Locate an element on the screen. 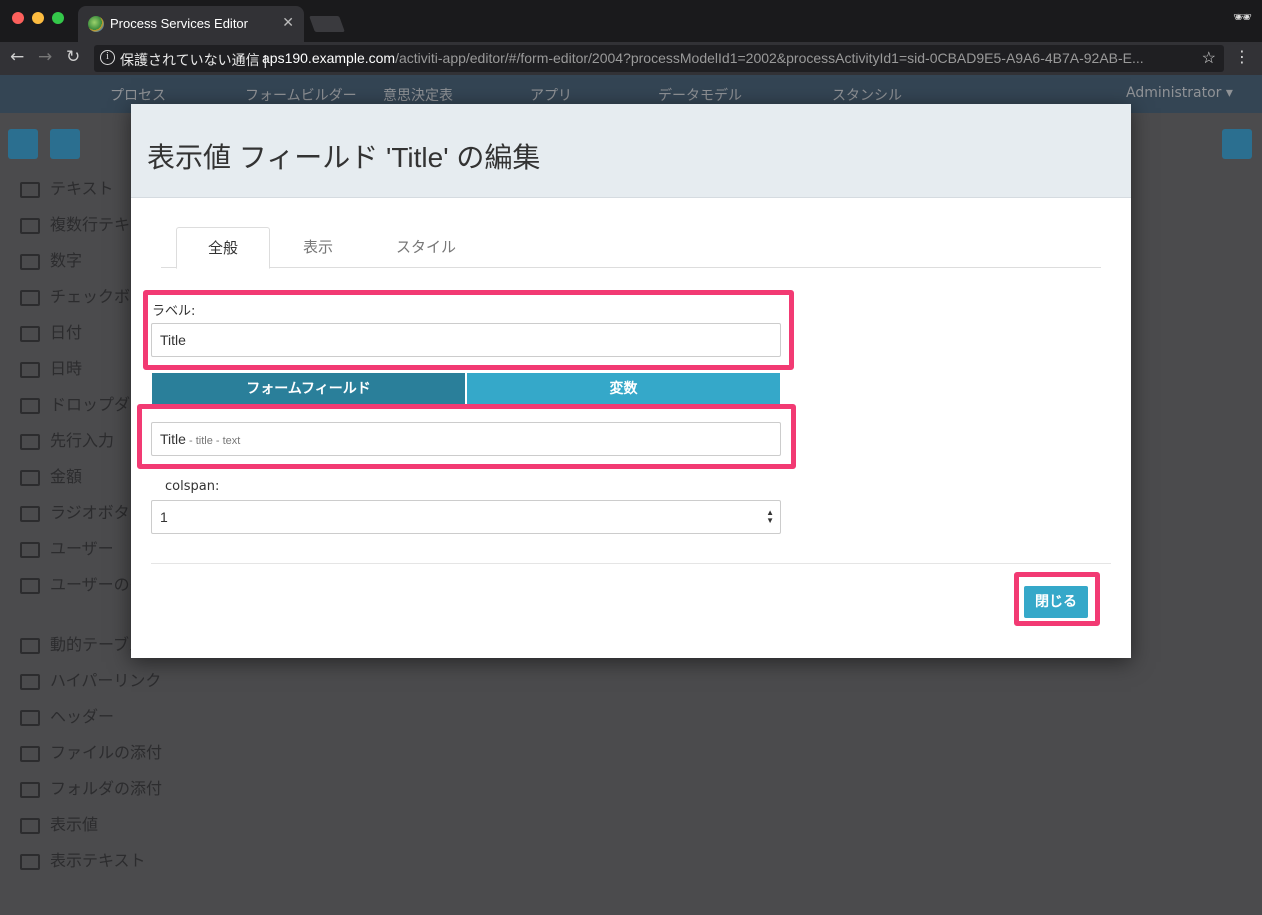 The height and width of the screenshot is (915, 1262). tab-close-icon: ✕ is located at coordinates (288, 22).